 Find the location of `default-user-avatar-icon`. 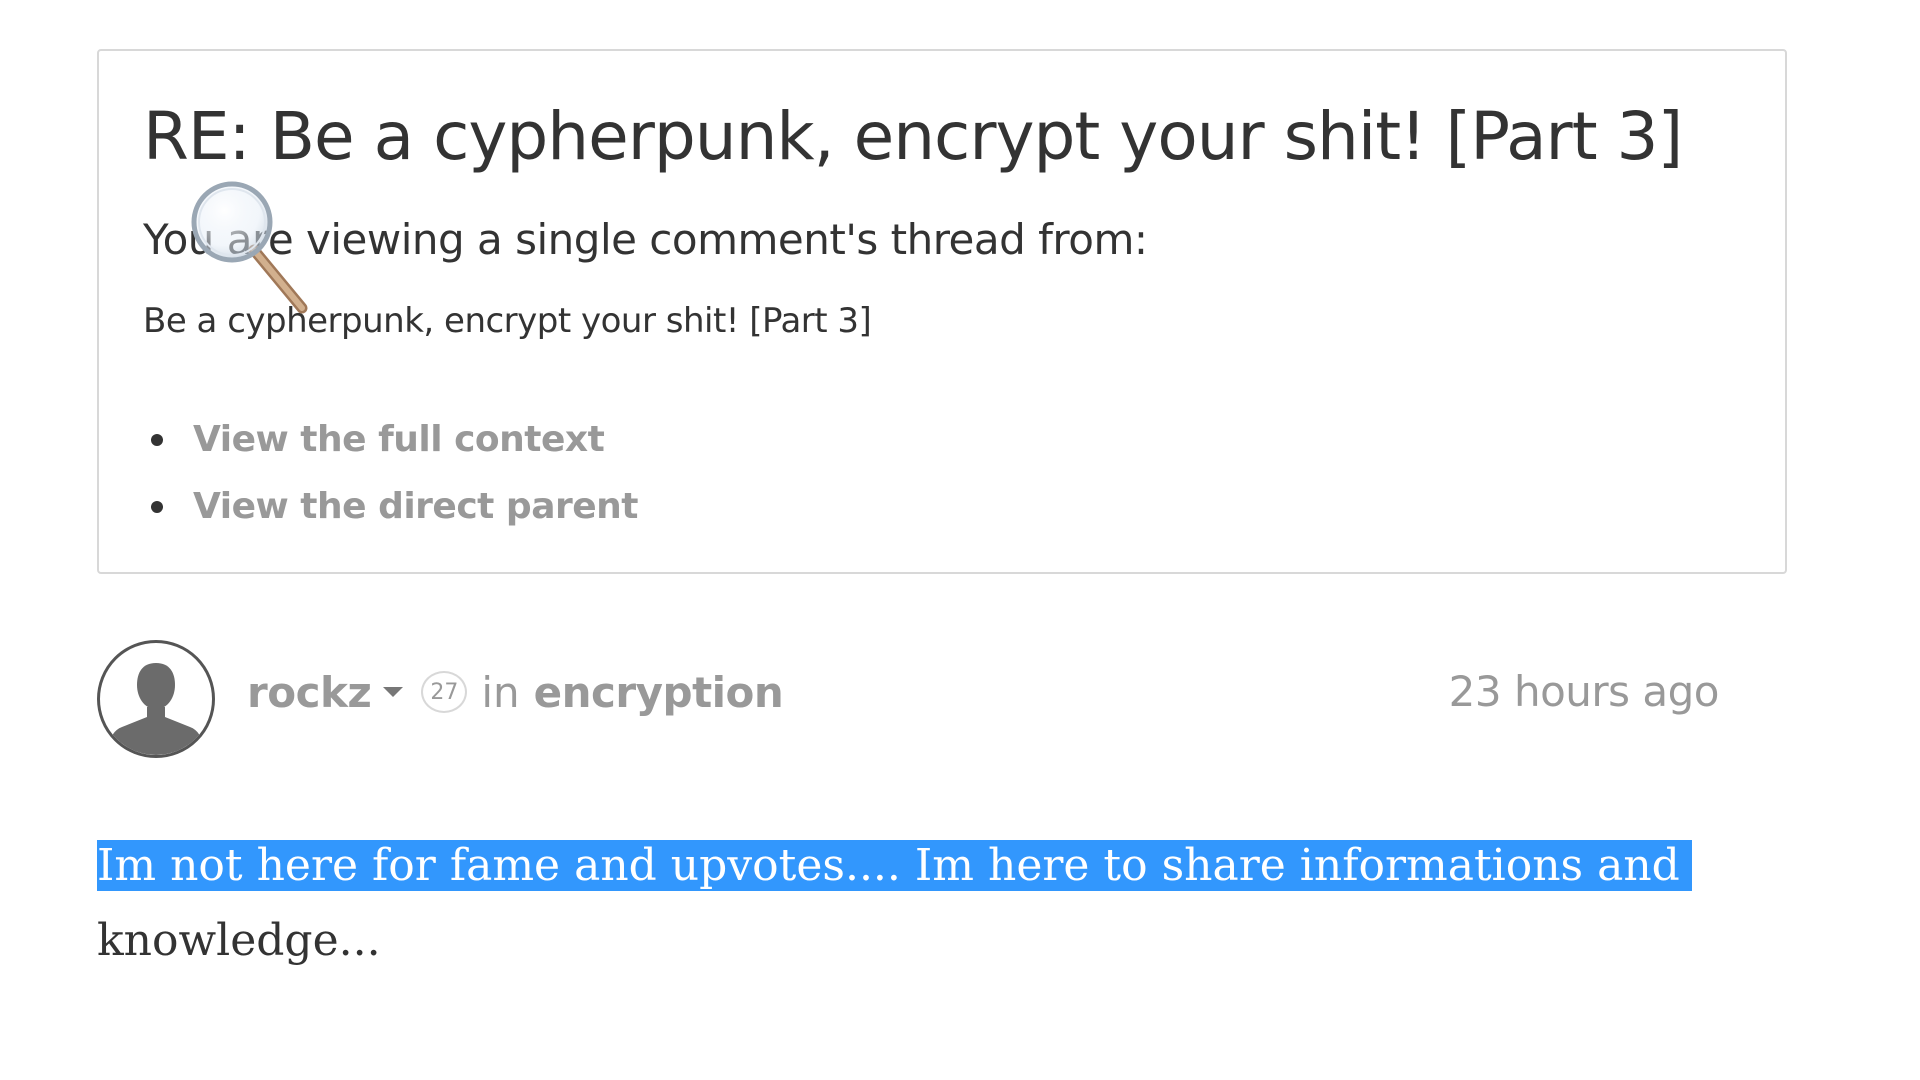

default-user-avatar-icon is located at coordinates (156, 709).